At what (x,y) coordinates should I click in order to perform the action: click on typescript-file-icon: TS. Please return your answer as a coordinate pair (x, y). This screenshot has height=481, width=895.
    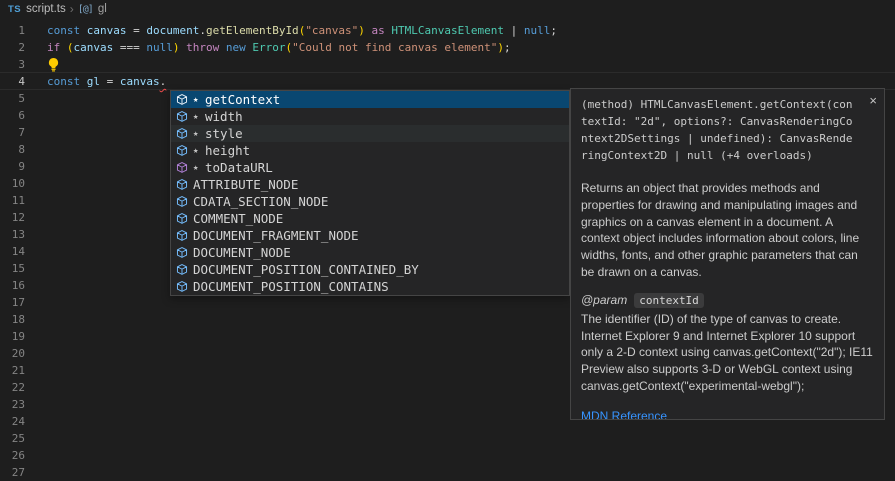
    Looking at the image, I should click on (15, 9).